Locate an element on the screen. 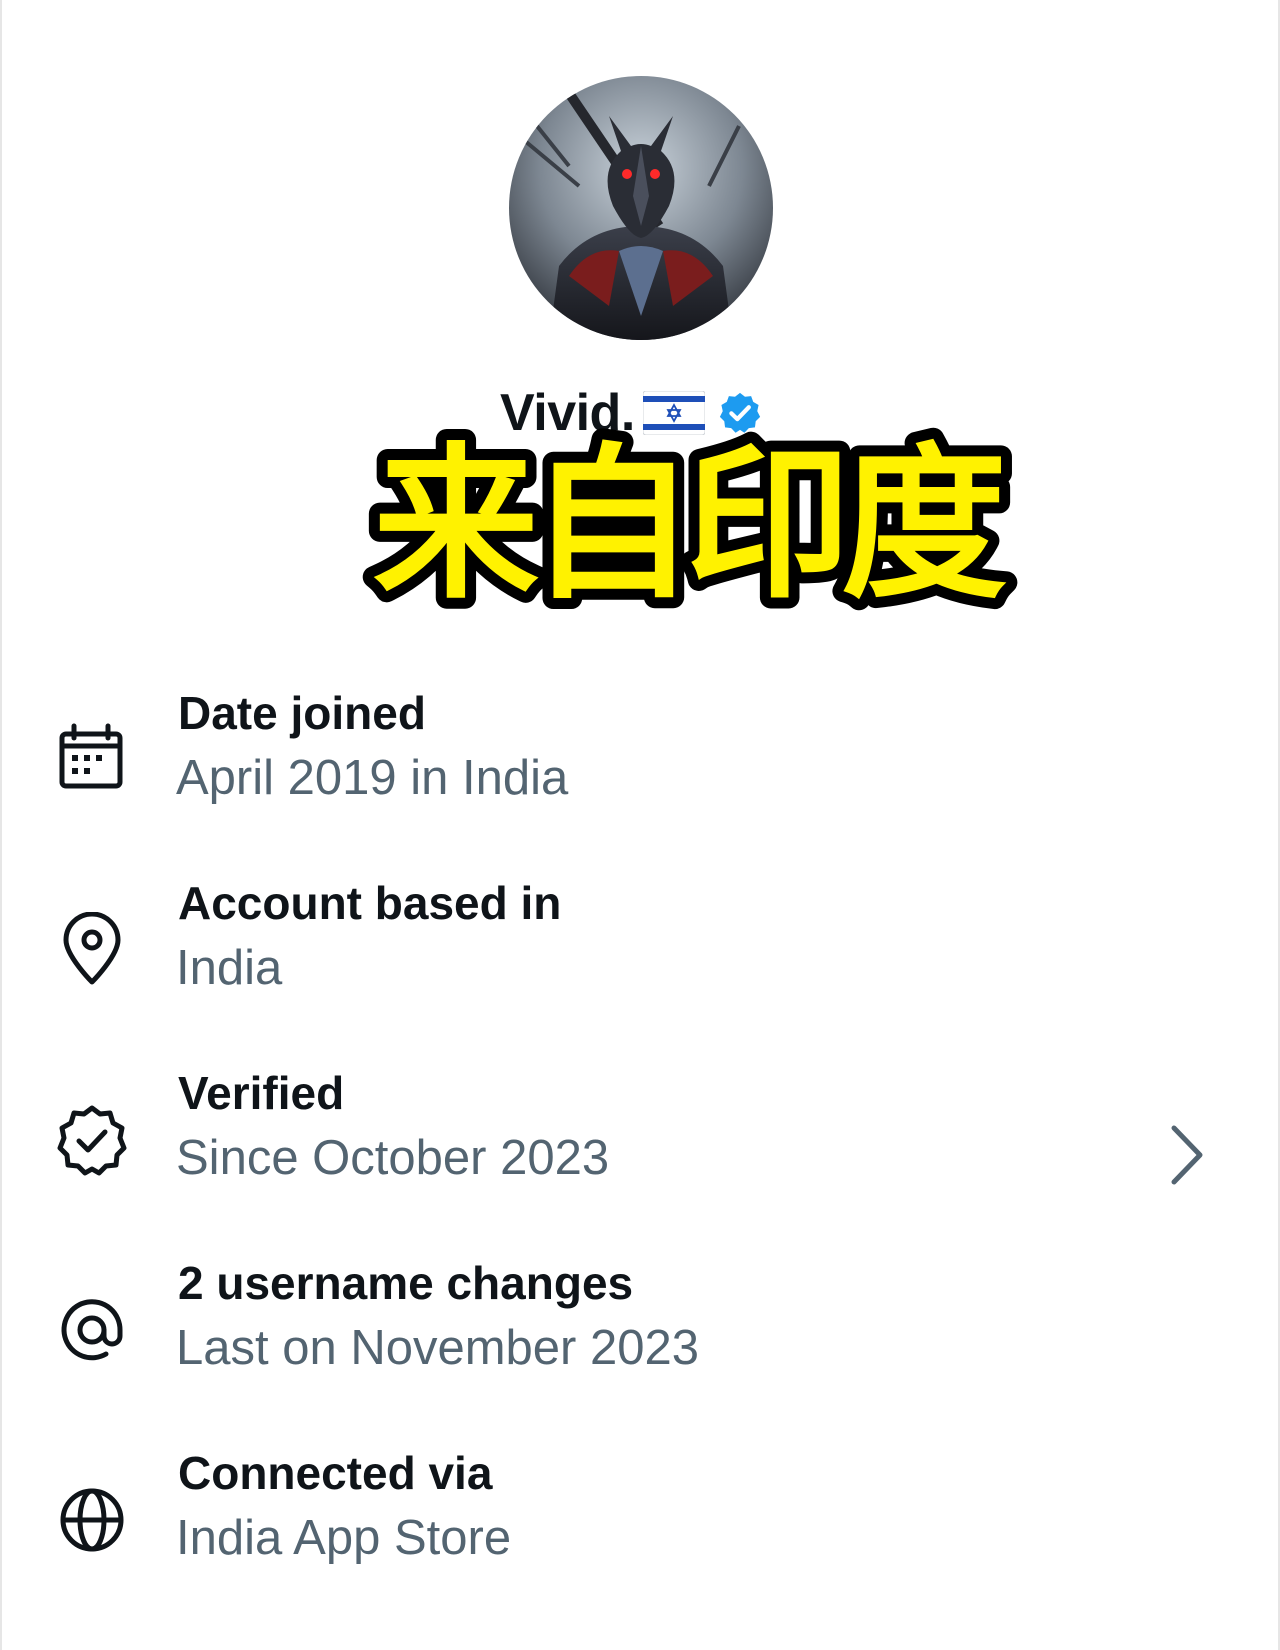  globe-icon is located at coordinates (92, 1520).